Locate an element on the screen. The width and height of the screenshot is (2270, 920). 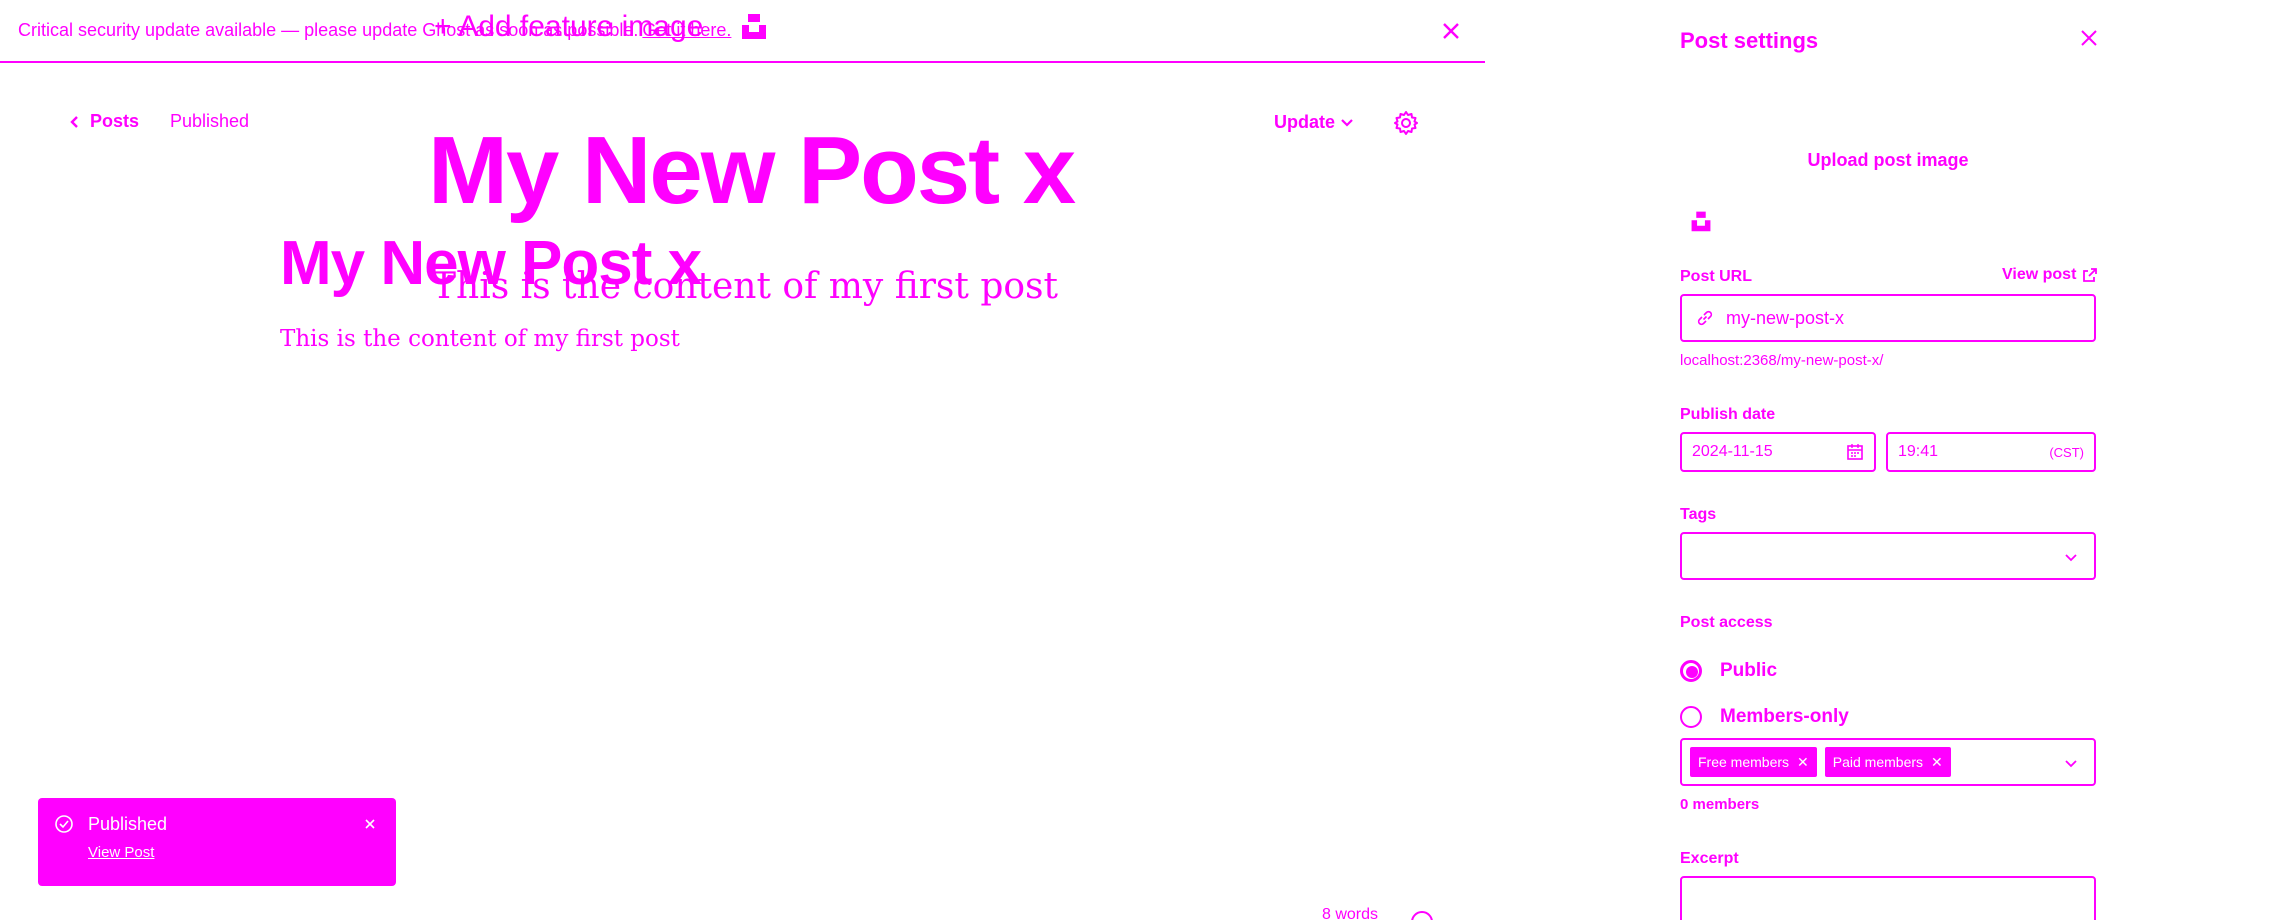
back-label: Posts is located at coordinates (115, 121).